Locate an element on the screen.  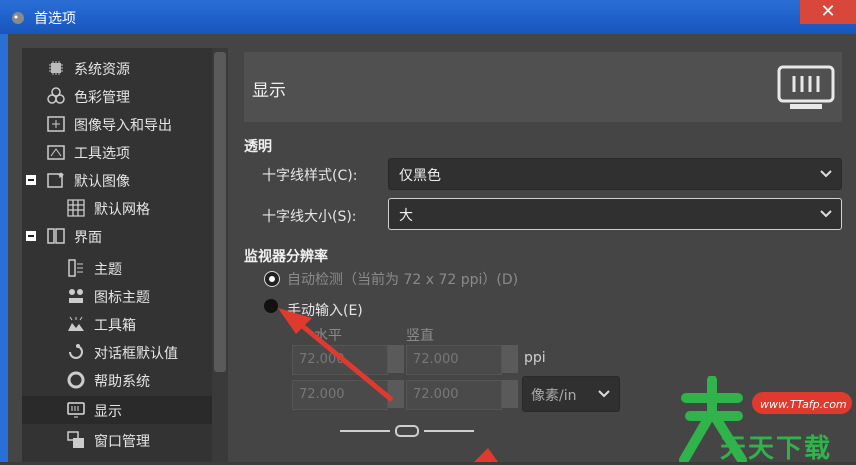
crosshair-size-label: 十字线大小(S): is located at coordinates (309, 217).